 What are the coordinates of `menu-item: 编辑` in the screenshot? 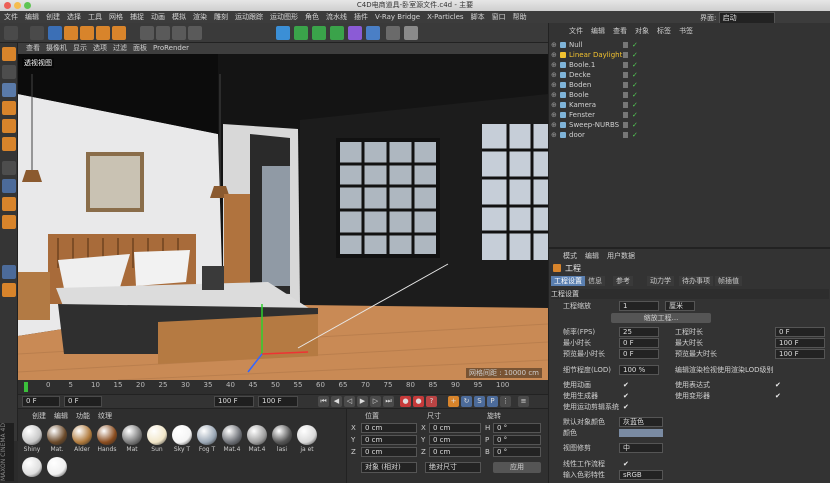 It's located at (32, 17).